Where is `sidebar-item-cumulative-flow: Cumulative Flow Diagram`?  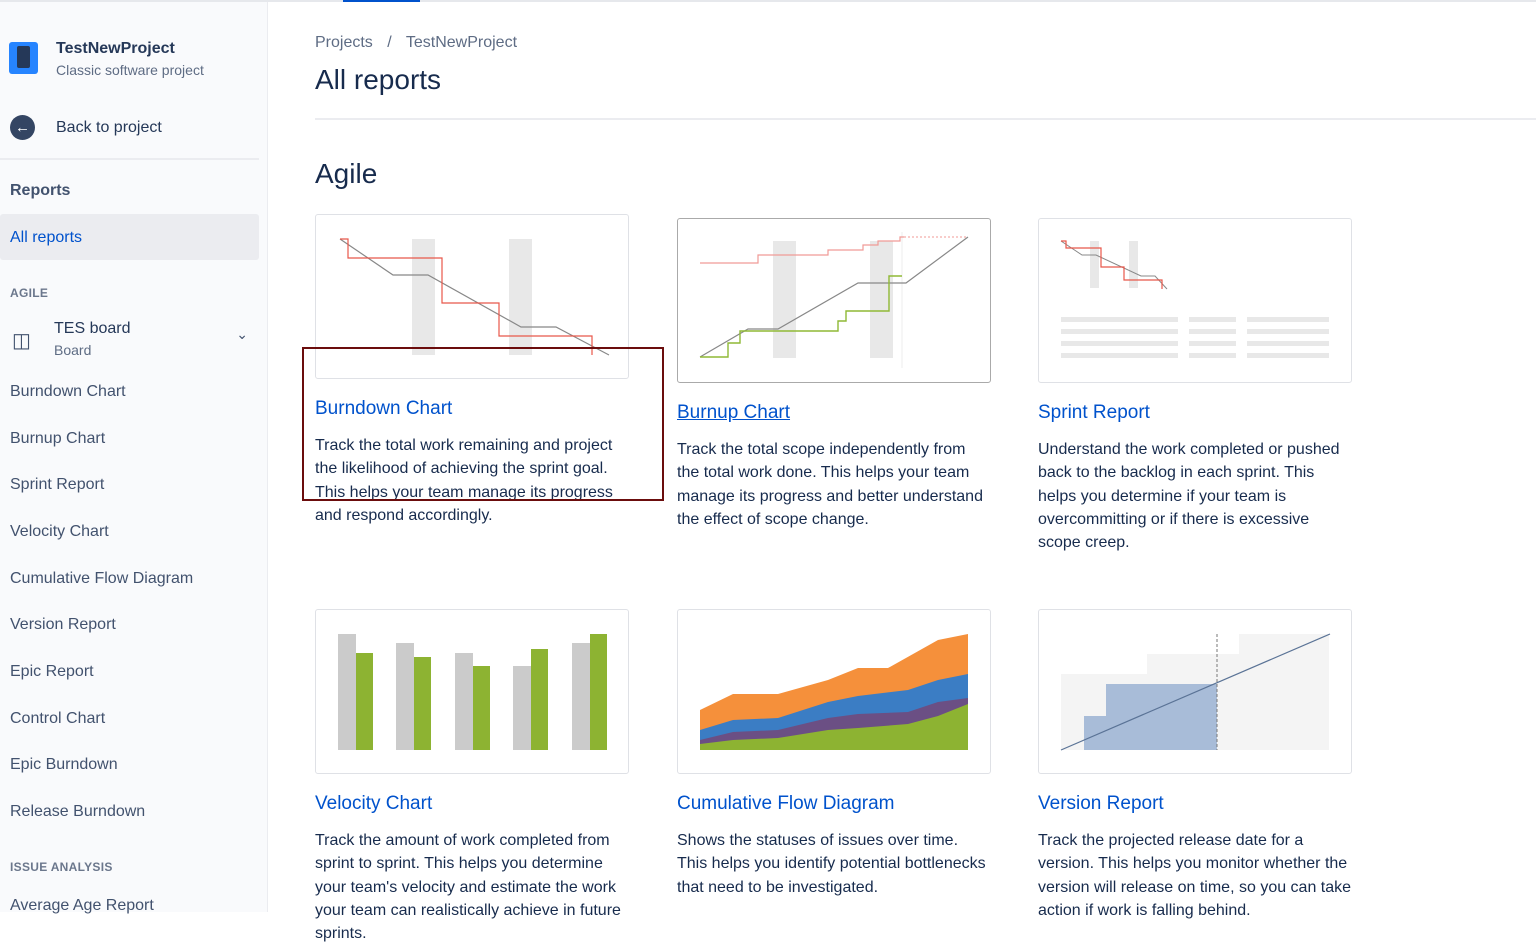
sidebar-item-cumulative-flow: Cumulative Flow Diagram is located at coordinates (101, 579).